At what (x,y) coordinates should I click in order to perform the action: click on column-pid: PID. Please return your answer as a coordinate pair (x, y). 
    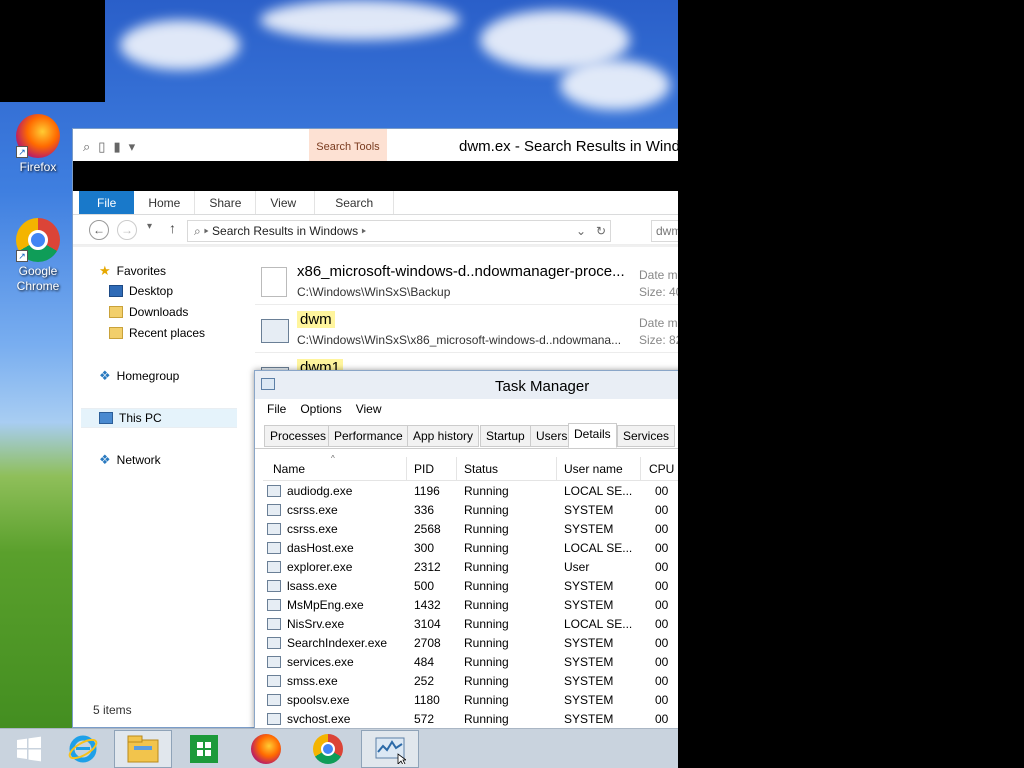
    Looking at the image, I should click on (424, 469).